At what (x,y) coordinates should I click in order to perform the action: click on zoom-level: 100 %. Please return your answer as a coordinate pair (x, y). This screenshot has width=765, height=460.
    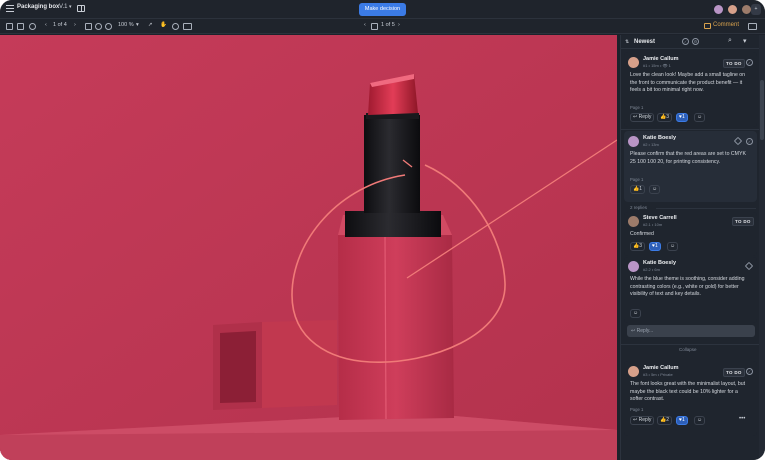
    Looking at the image, I should click on (126, 25).